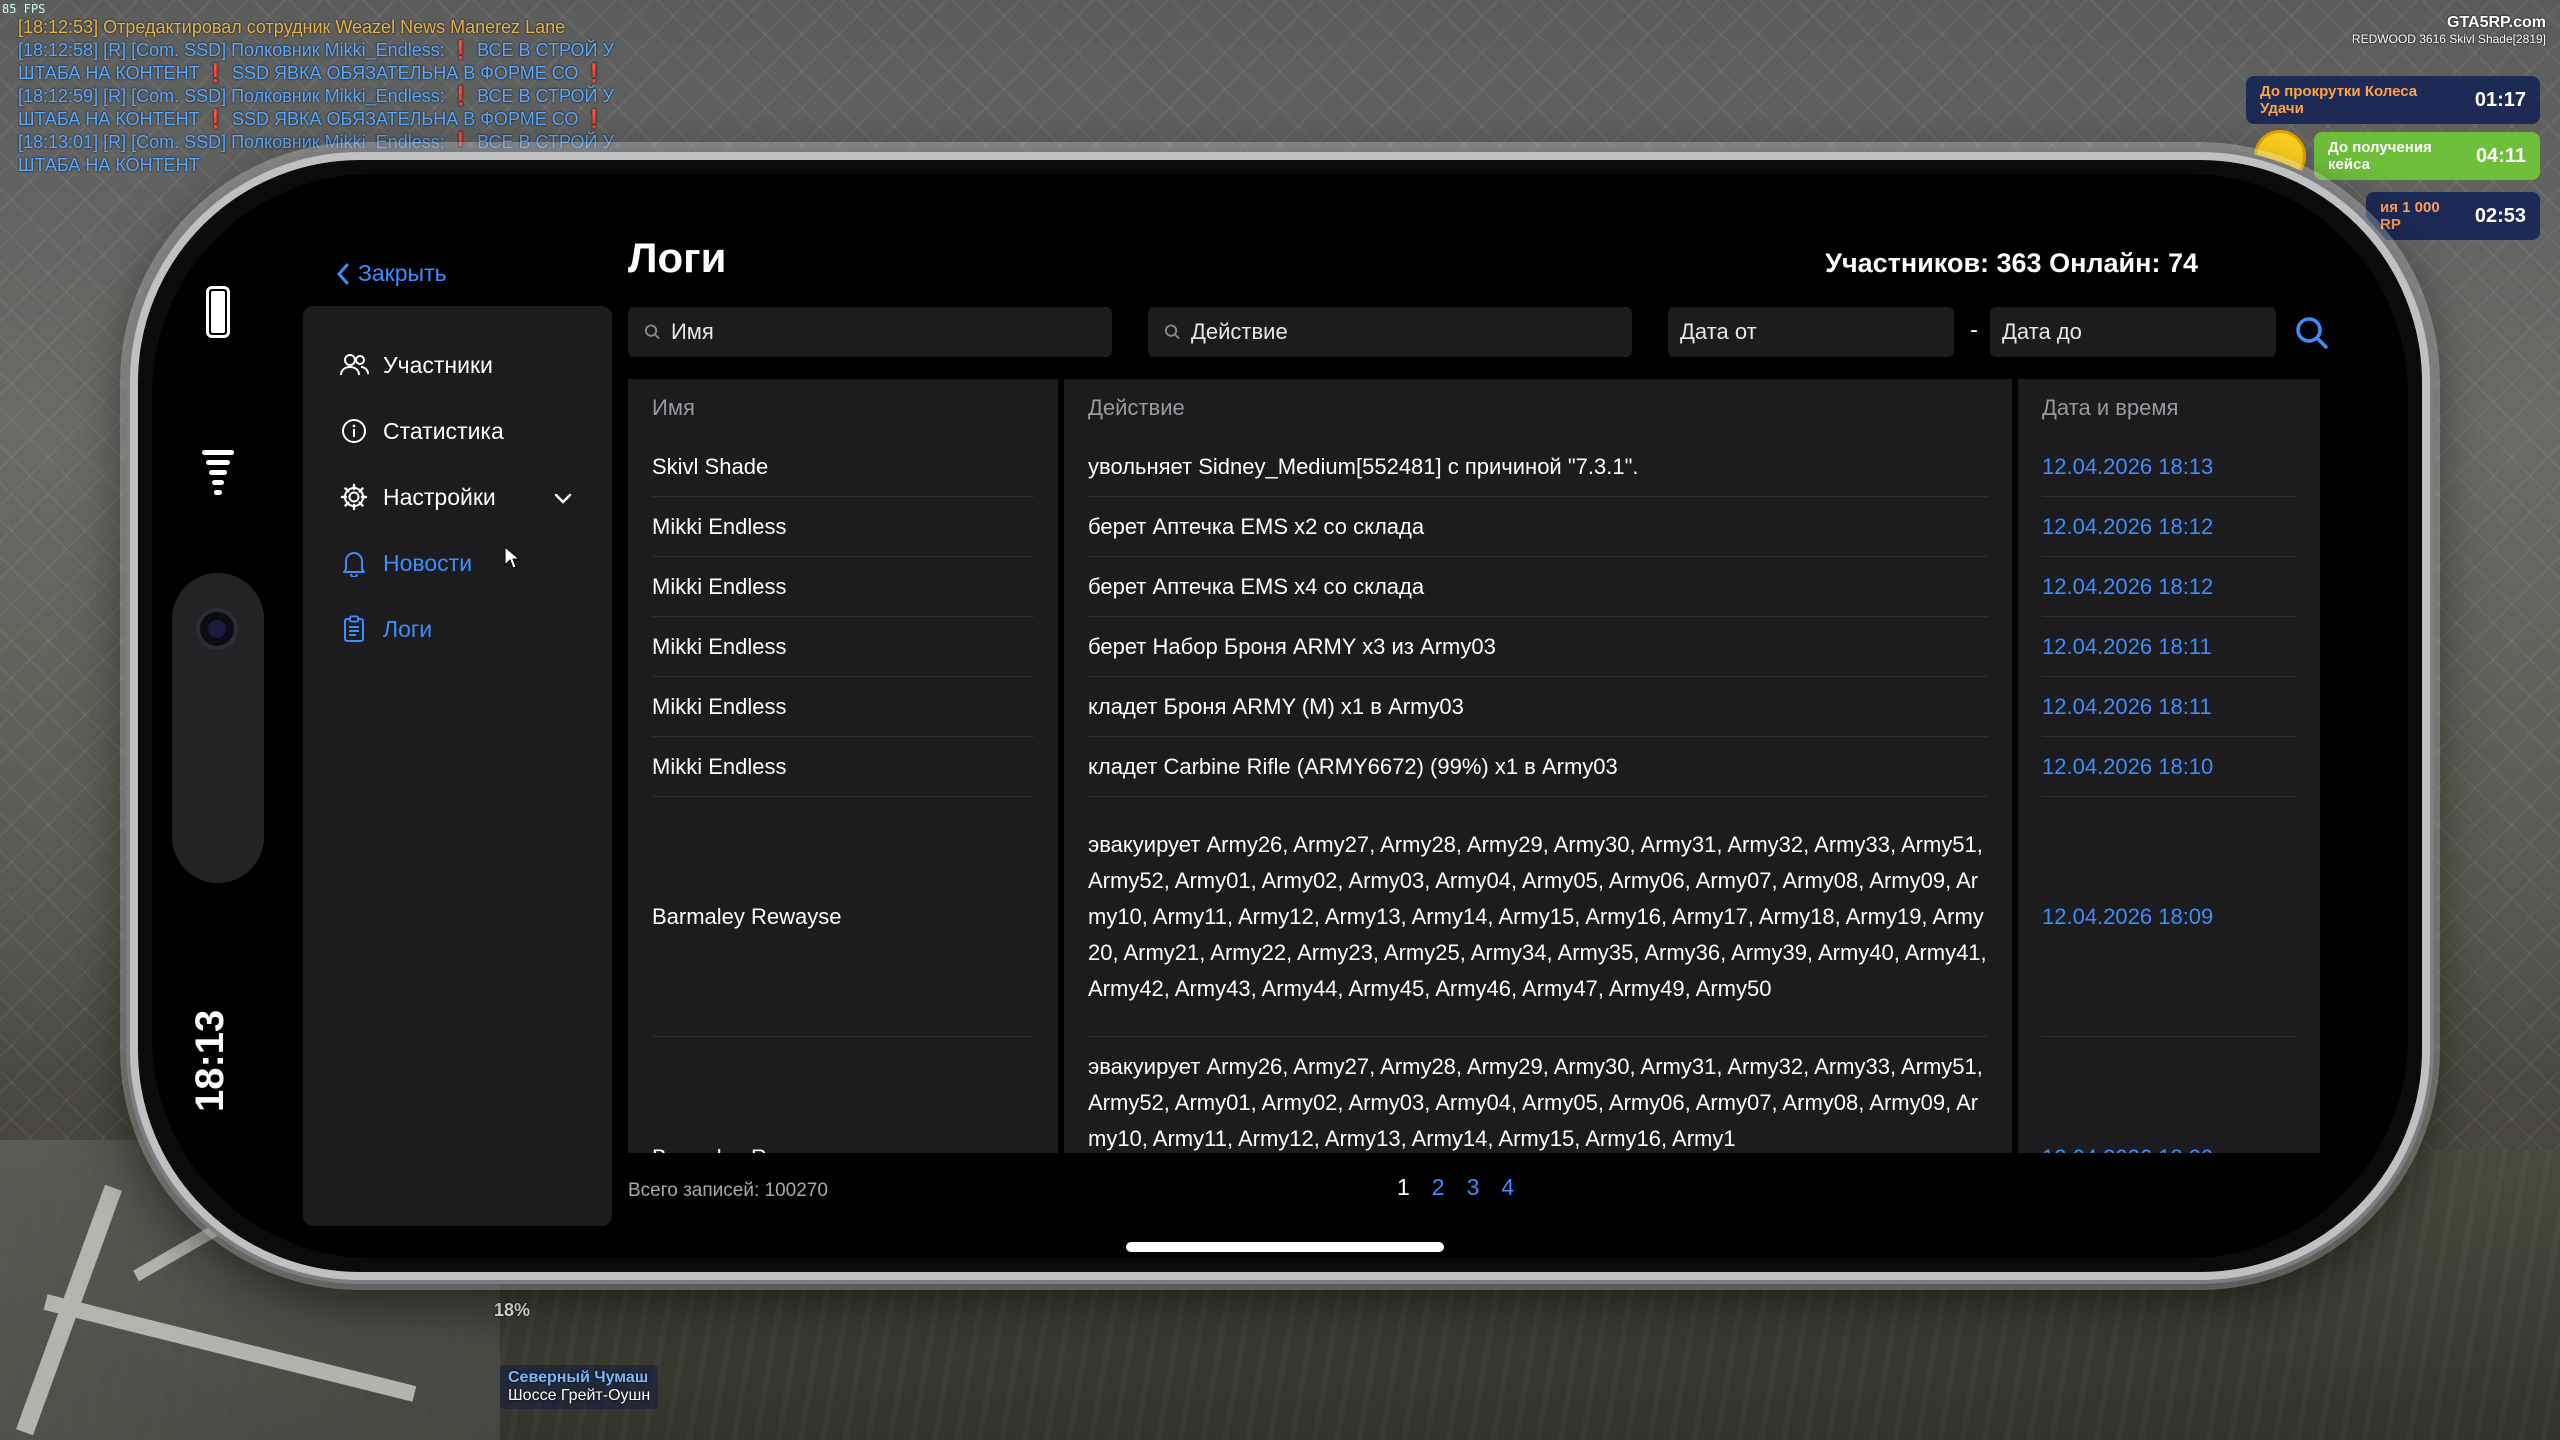 The image size is (2560, 1440). What do you see at coordinates (218, 312) in the screenshot?
I see `battery-icon` at bounding box center [218, 312].